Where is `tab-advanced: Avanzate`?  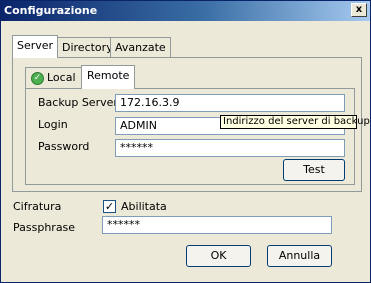
tab-advanced: Avanzate is located at coordinates (140, 47).